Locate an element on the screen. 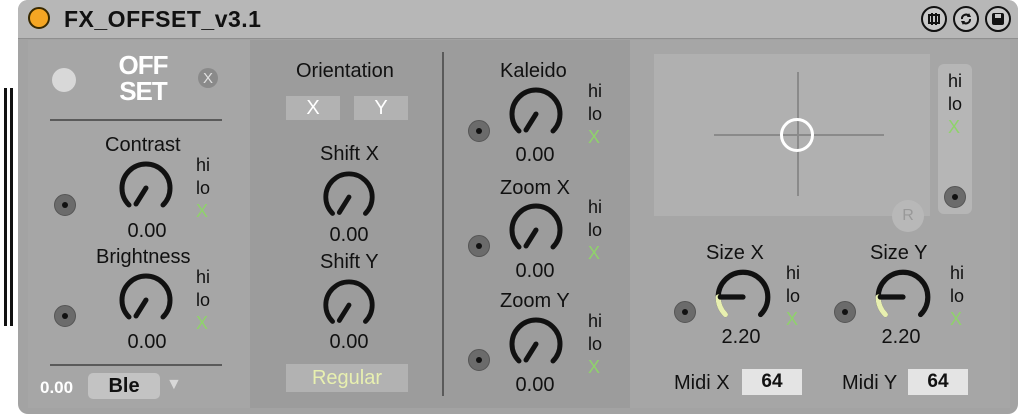  shift-x-knob is located at coordinates (349, 199).